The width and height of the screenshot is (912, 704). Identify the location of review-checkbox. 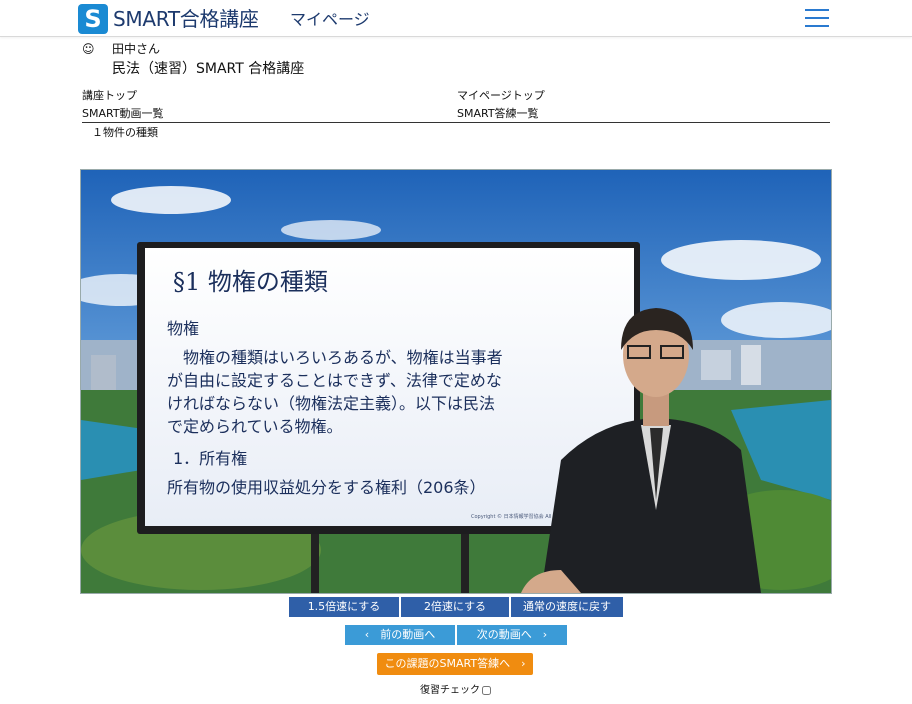
(486, 690).